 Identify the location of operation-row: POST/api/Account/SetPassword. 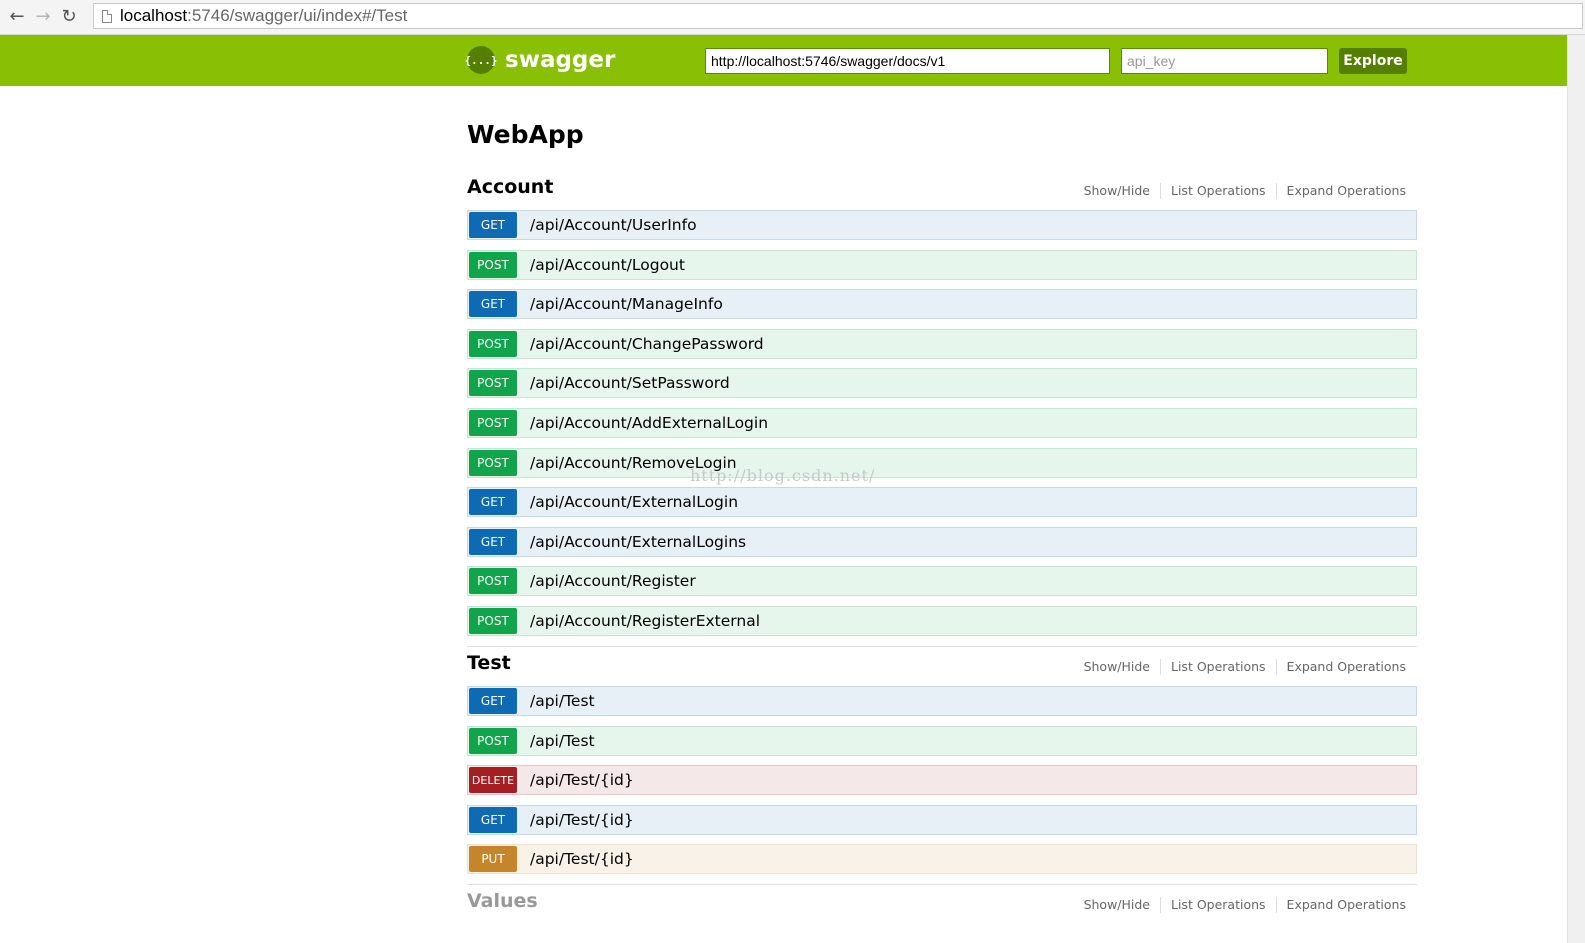
(942, 383).